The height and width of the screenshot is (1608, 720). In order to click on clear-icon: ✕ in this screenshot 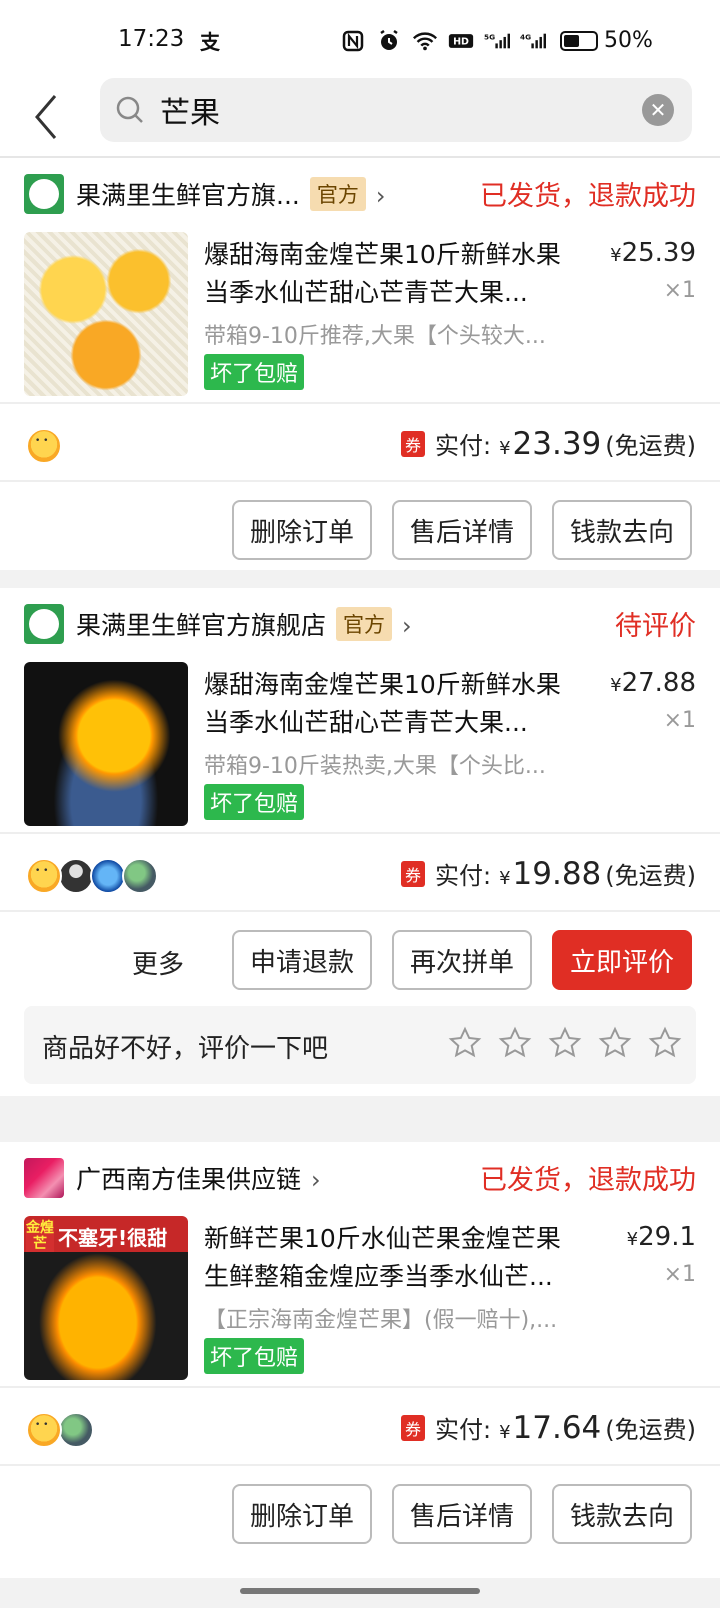, I will do `click(658, 110)`.